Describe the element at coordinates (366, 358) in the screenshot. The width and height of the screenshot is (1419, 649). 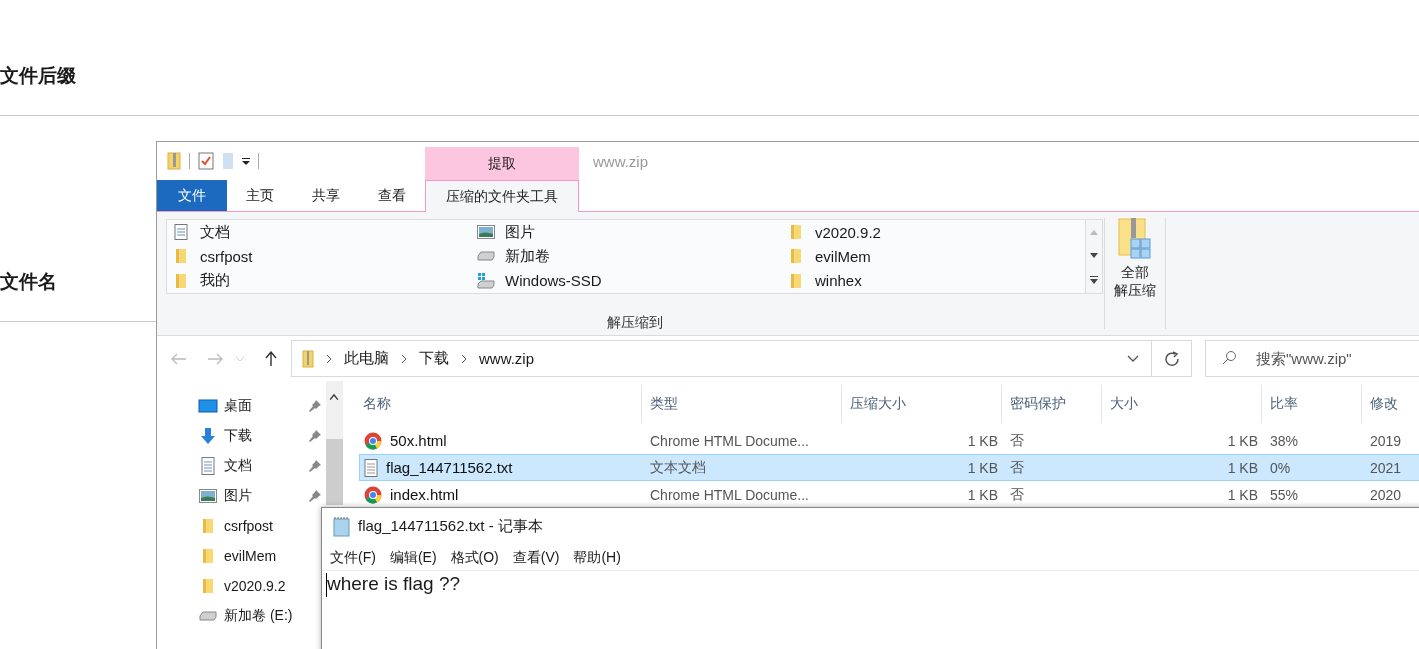
I see `breadcrumb: 此电脑` at that location.